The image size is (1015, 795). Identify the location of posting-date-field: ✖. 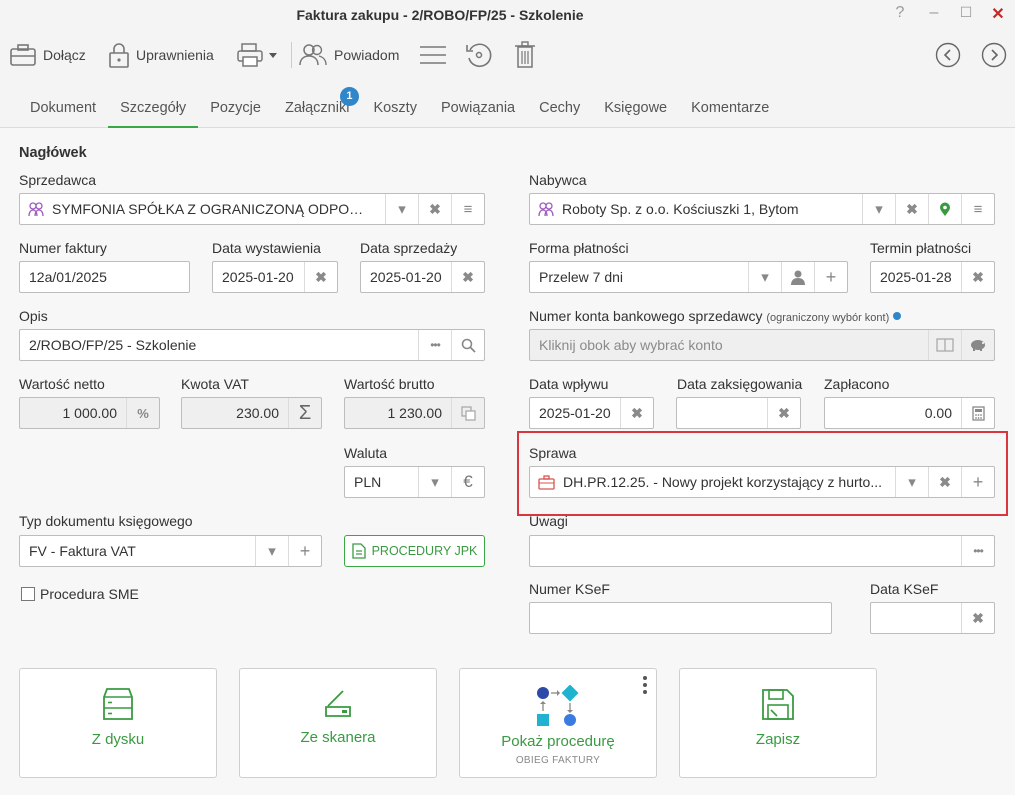
(738, 413).